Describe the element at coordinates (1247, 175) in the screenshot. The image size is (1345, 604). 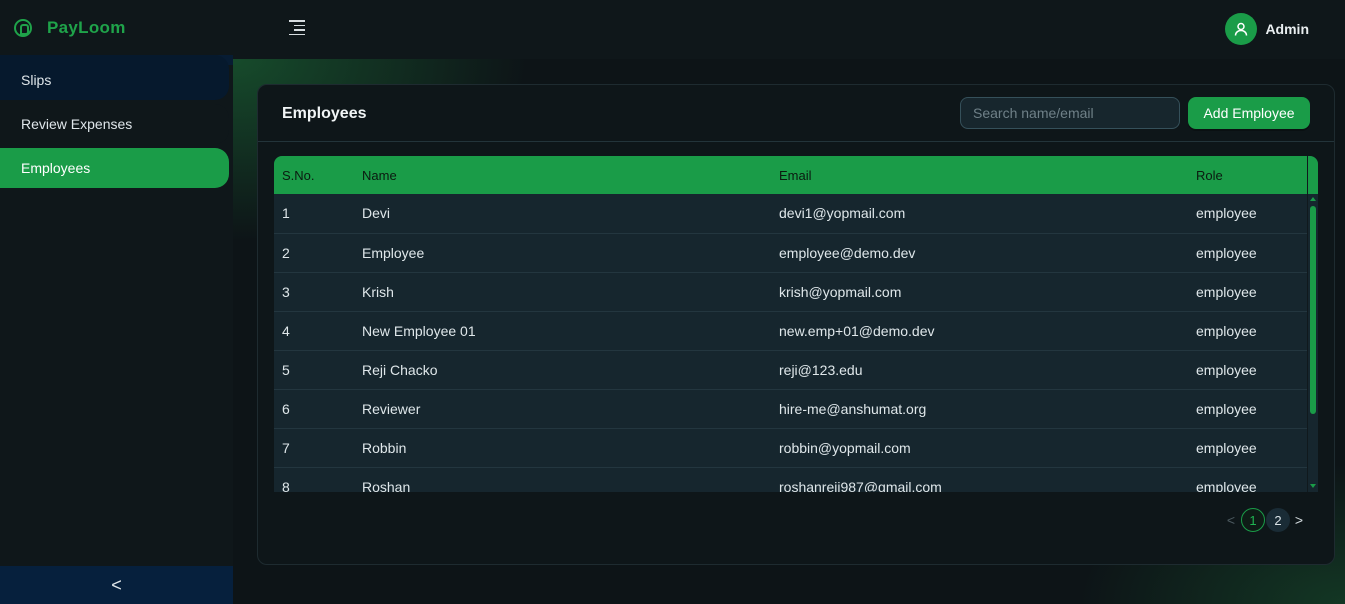
I see `column-header-role: Role` at that location.